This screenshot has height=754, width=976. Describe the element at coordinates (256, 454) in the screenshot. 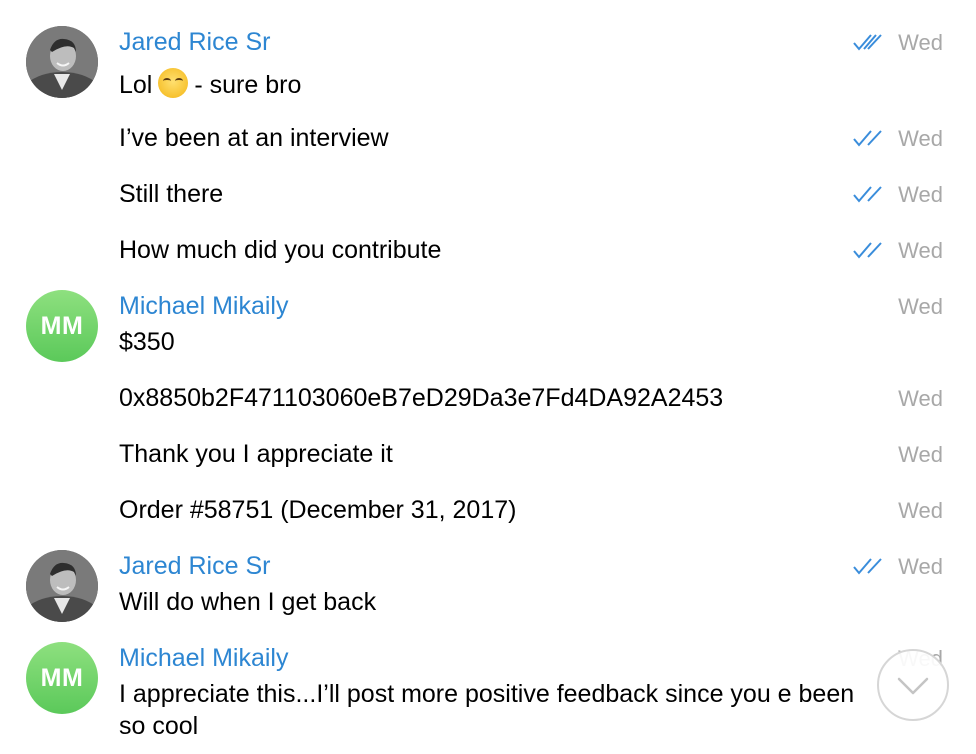

I see `message-text: Thank you I appreciate it` at that location.